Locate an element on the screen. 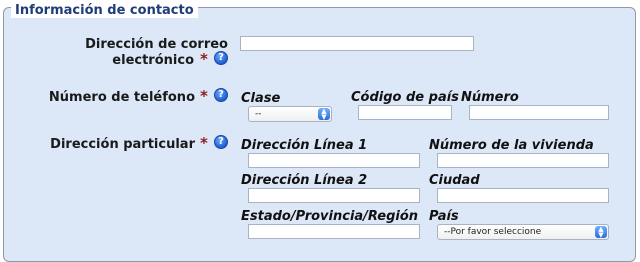  country-code-label: Código de país is located at coordinates (405, 97).